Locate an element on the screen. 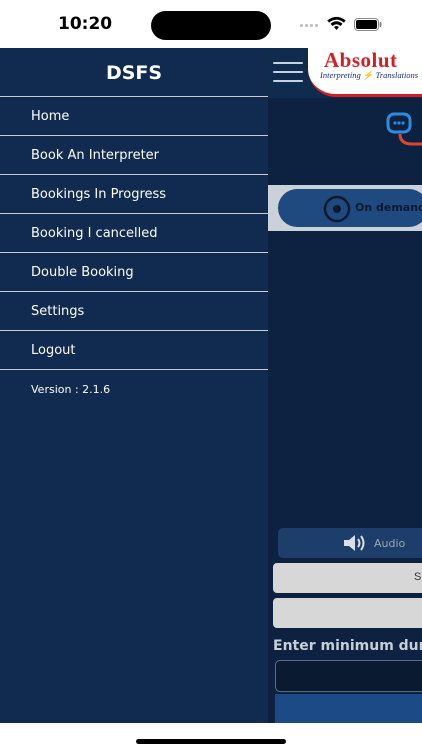  language-select is located at coordinates (347, 613).